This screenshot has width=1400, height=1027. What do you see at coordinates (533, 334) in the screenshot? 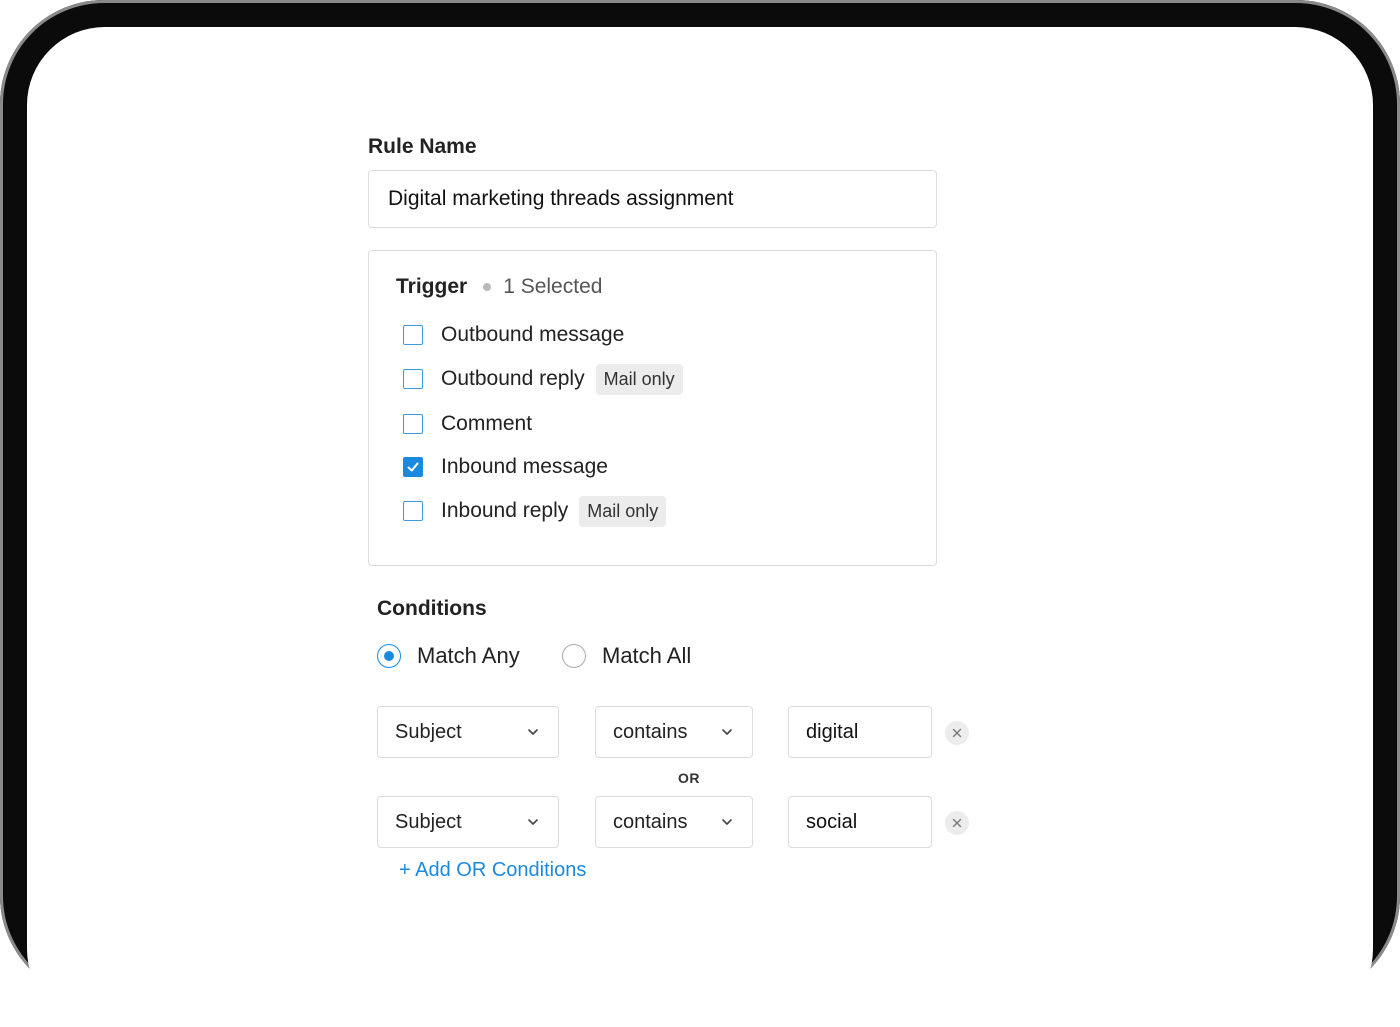
I see `trigger-option-label: Outbound message` at bounding box center [533, 334].